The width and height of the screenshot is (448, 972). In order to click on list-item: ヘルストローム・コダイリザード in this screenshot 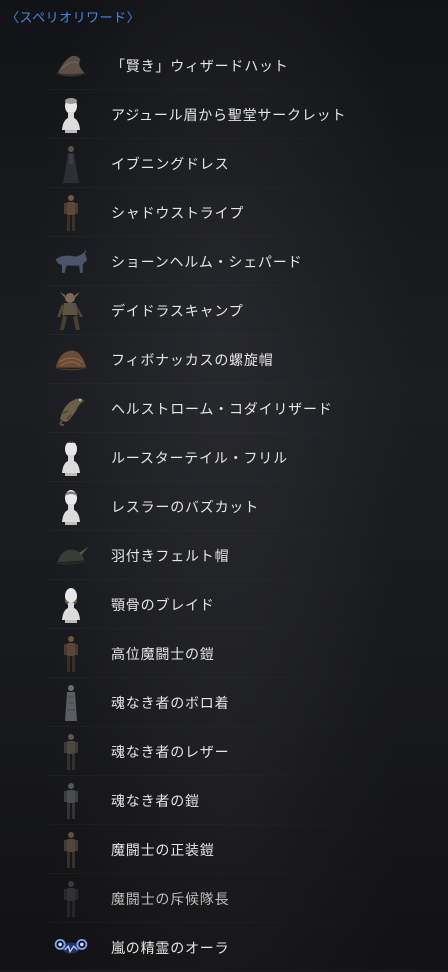, I will do `click(224, 408)`.